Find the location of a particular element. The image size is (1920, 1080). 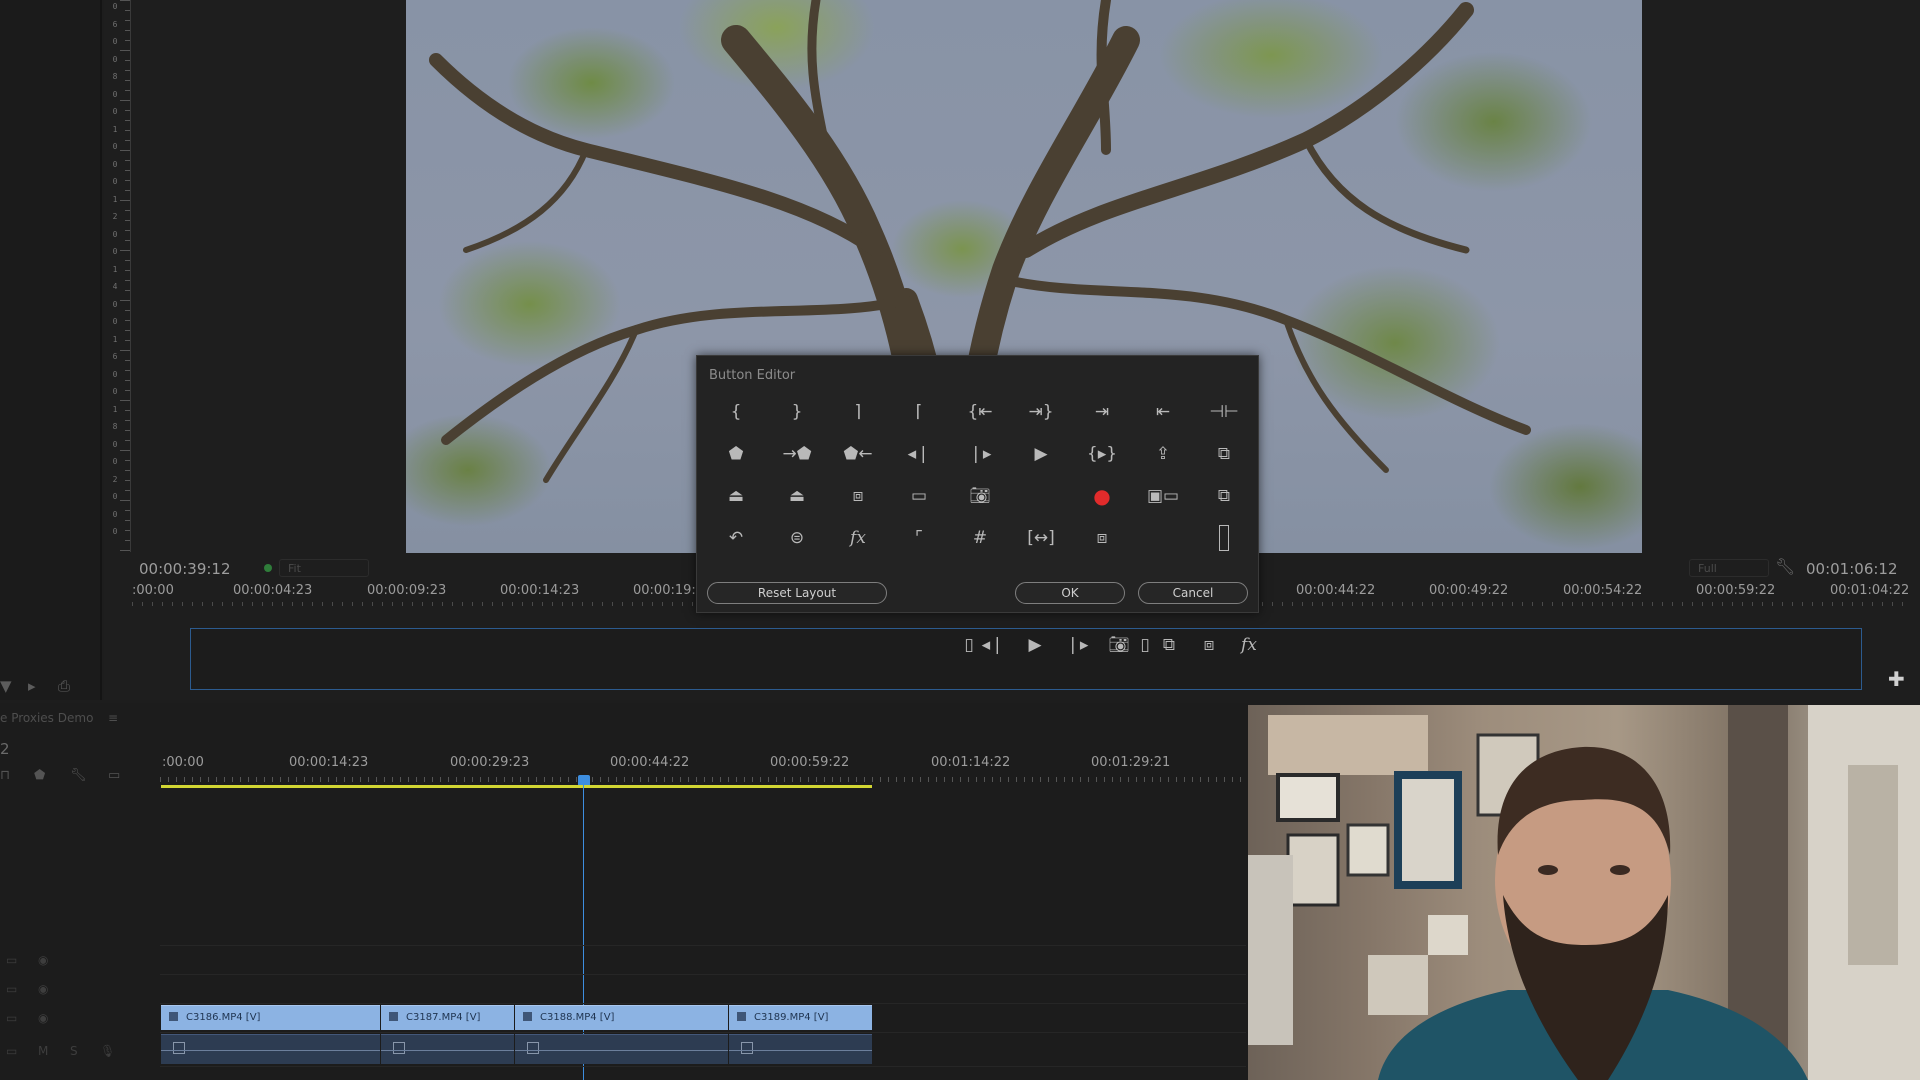

record-icon: ● is located at coordinates (1102, 496).